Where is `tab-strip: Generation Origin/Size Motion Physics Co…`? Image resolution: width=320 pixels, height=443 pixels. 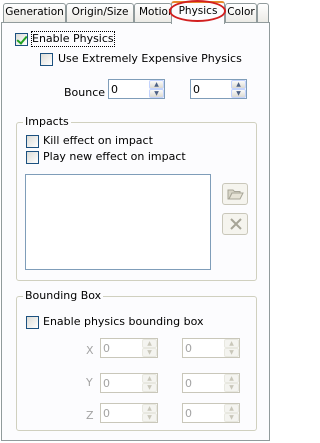 tab-strip: Generation Origin/Size Motion Physics Co… is located at coordinates (135, 12).